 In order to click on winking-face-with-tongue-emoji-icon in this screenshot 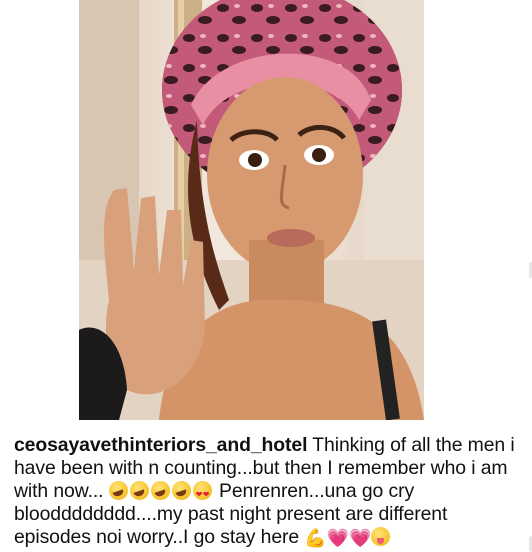, I will do `click(381, 536)`.